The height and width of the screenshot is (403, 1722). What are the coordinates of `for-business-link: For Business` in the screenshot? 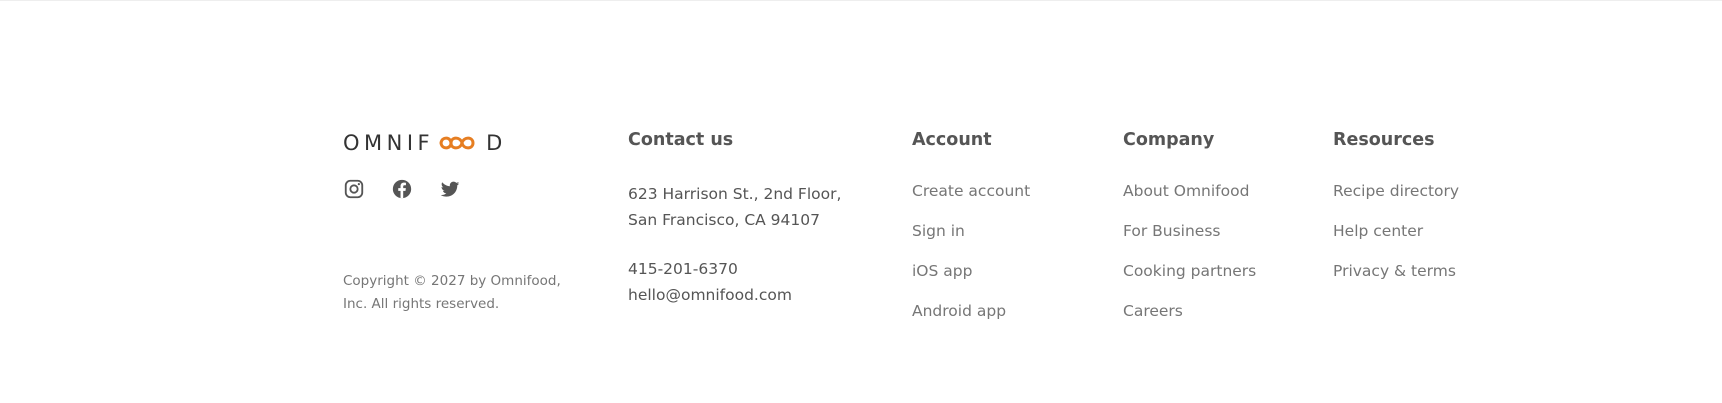 It's located at (1172, 231).